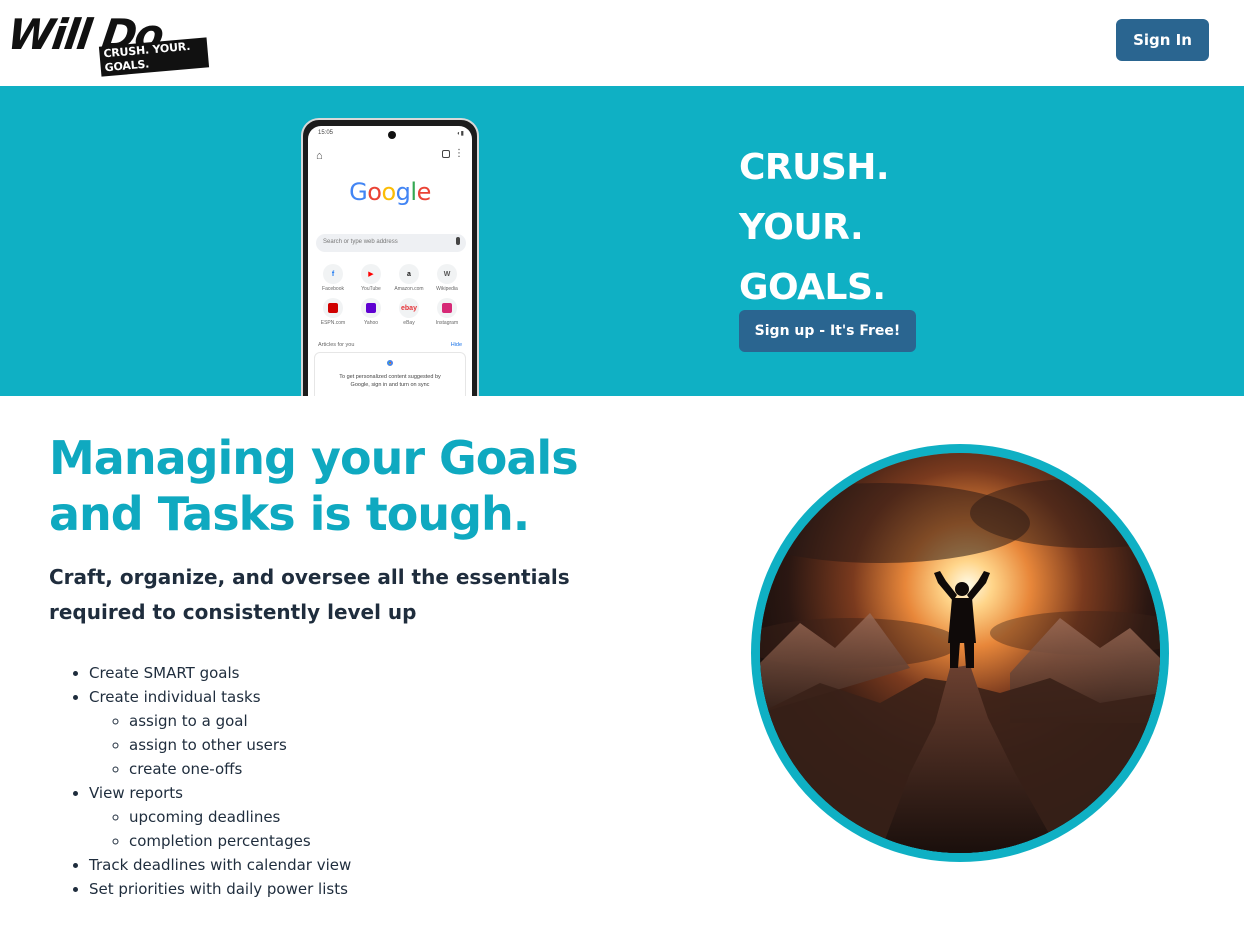  What do you see at coordinates (447, 308) in the screenshot?
I see `instagram-icon` at bounding box center [447, 308].